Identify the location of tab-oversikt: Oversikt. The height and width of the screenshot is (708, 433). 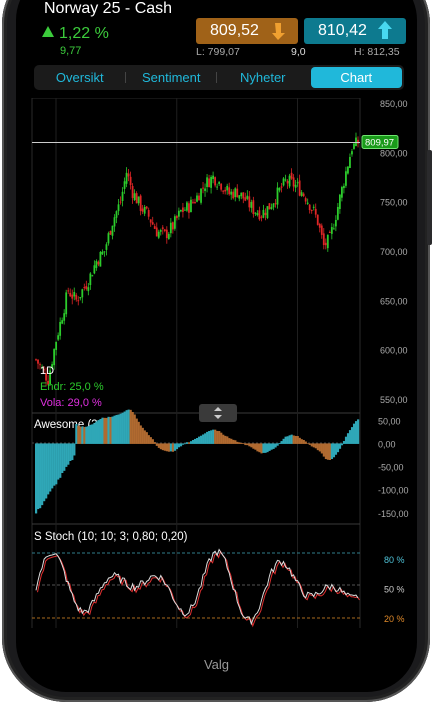
(80, 77).